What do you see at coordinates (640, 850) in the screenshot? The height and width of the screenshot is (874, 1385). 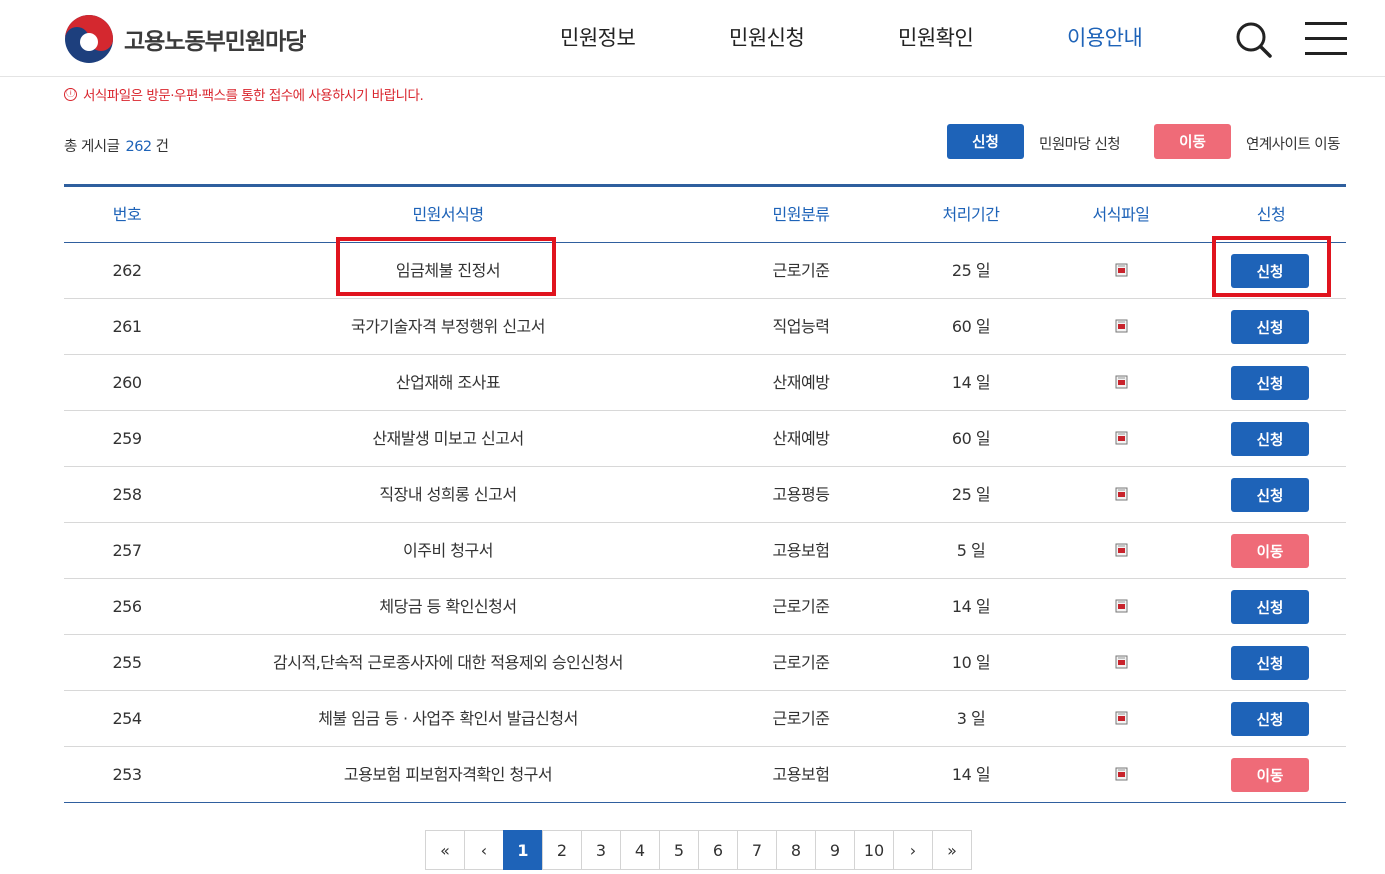 I see `page-4-button: 4` at bounding box center [640, 850].